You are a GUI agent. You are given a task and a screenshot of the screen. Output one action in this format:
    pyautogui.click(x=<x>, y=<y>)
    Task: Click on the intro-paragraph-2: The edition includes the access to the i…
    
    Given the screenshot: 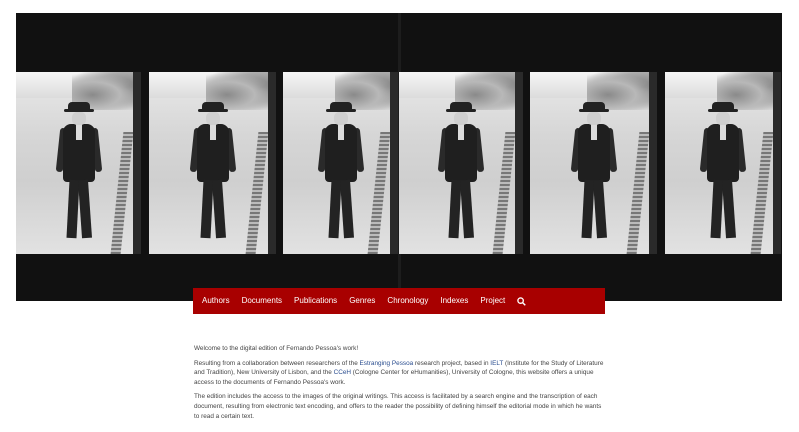 What is the action you would take?
    pyautogui.click(x=398, y=406)
    